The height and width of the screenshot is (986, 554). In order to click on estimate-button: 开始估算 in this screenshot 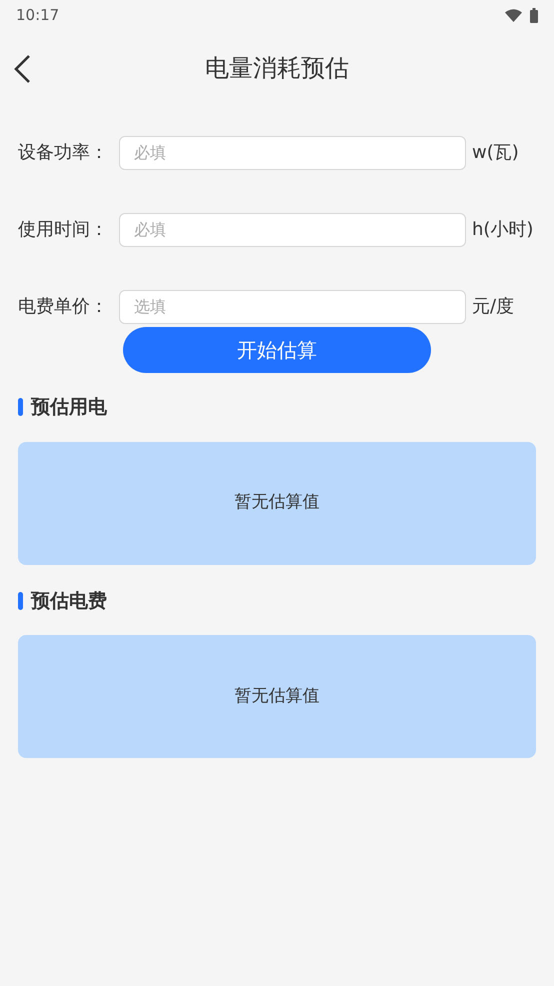, I will do `click(277, 350)`.